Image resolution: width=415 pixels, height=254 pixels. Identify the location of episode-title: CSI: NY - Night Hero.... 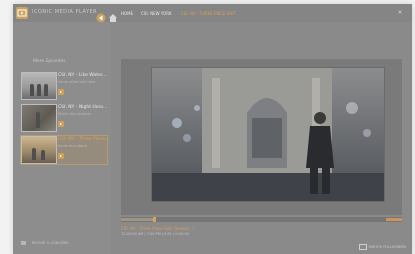
(83, 107).